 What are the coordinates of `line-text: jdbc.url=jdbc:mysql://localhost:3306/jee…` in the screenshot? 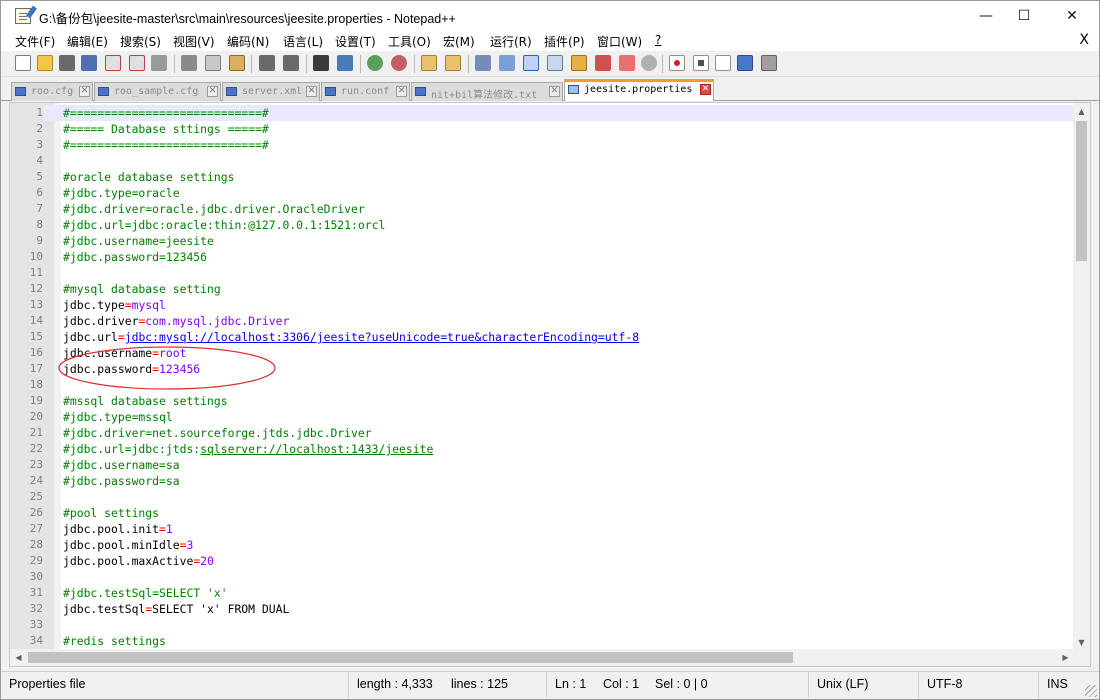 It's located at (351, 337).